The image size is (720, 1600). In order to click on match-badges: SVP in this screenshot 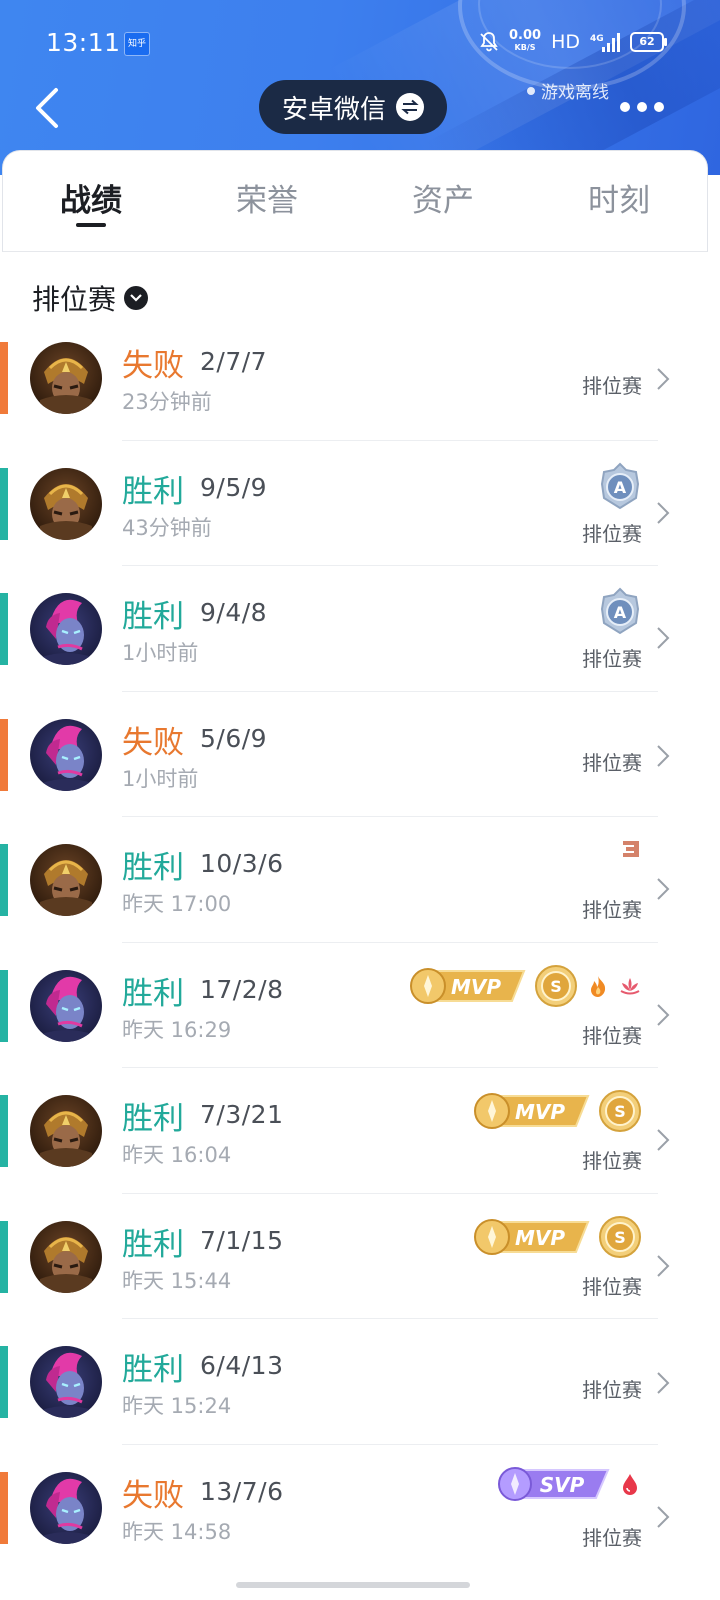, I will do `click(569, 1484)`.